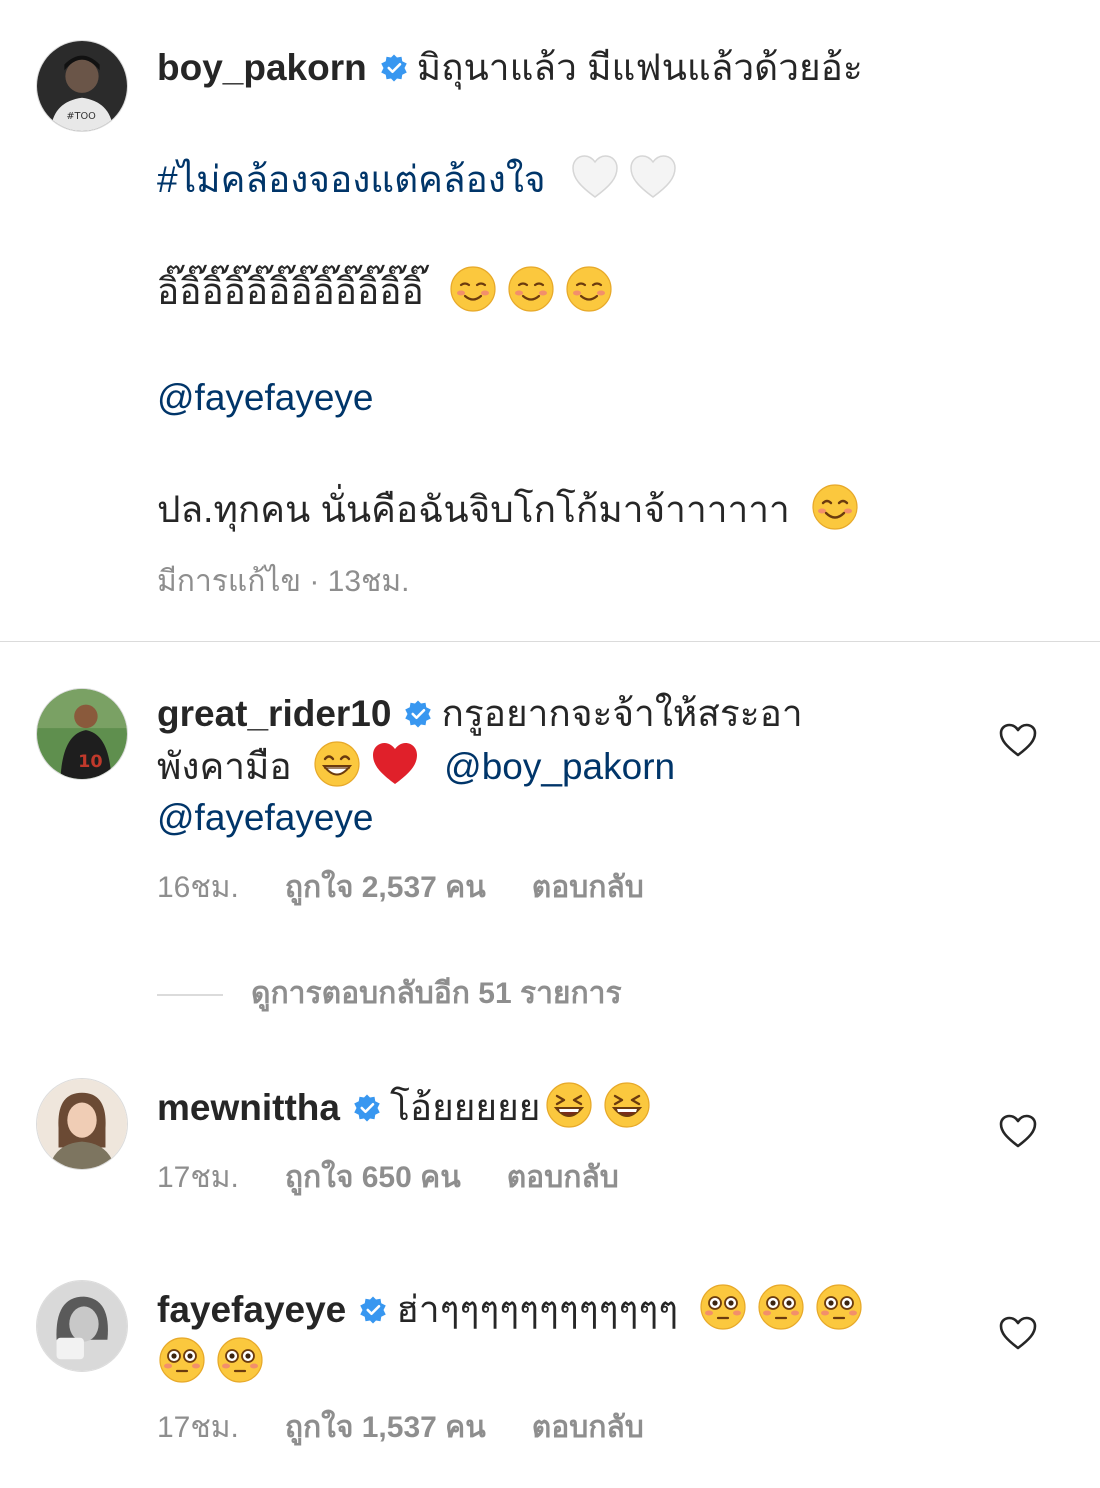 The width and height of the screenshot is (1100, 1488). Describe the element at coordinates (190, 995) in the screenshot. I see `replies-rule` at that location.